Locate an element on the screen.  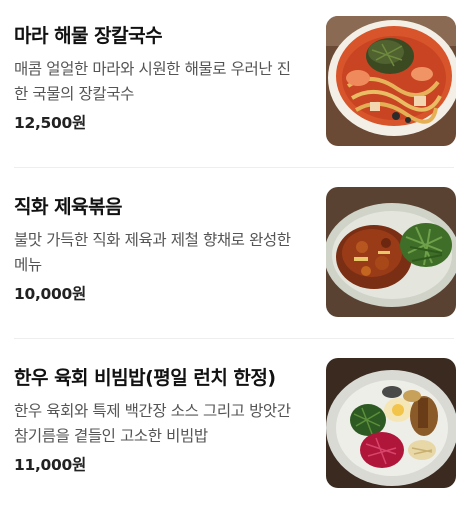
menu-item-description: 매콤 얼얼한 마라와 시원한 해물로 우러난 진한 국물의 장칼국수 is located at coordinates (152, 81).